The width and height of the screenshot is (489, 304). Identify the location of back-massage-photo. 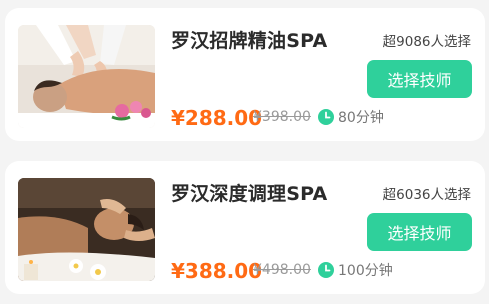
(86, 76).